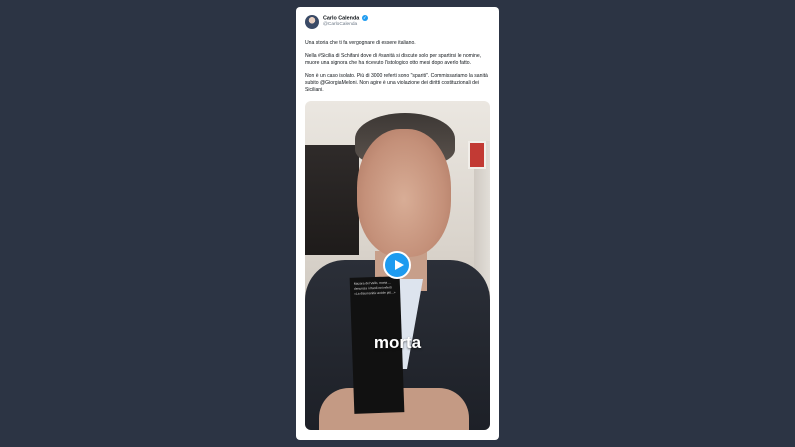 The height and width of the screenshot is (447, 795). I want to click on speaker-face, so click(404, 193).